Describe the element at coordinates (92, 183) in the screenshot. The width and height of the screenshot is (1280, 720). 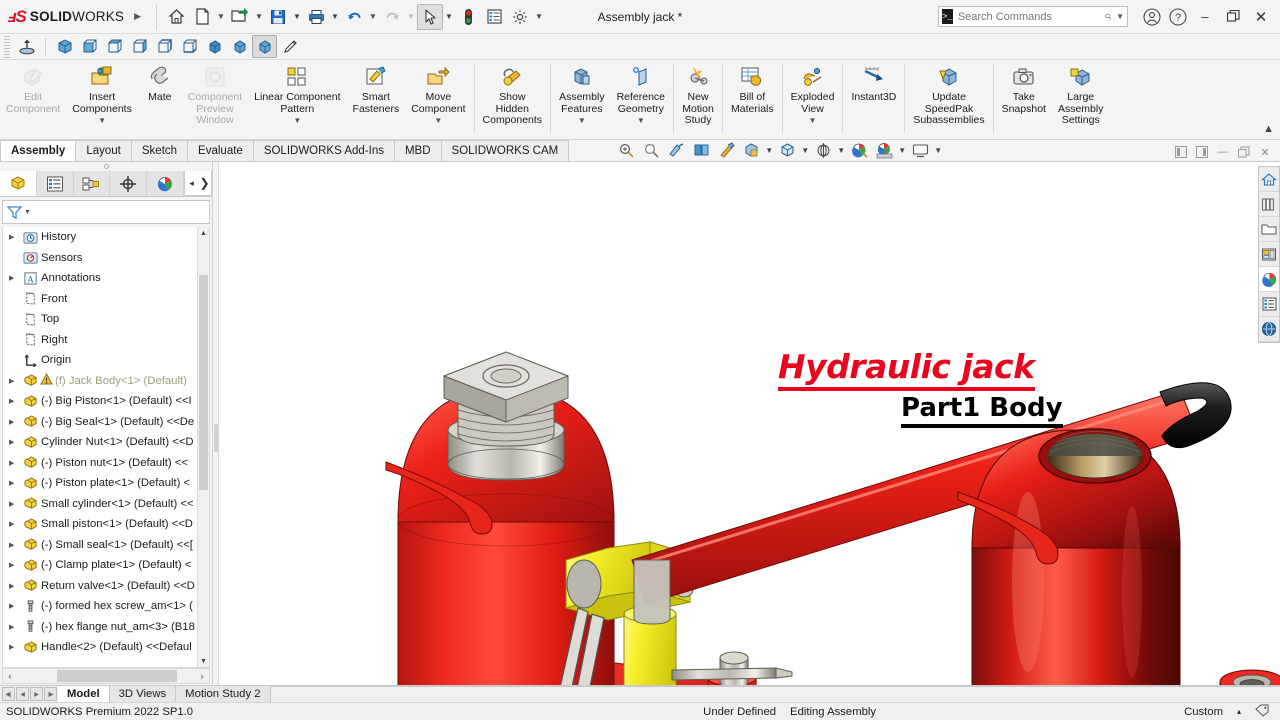
I see `configuration-manager-icon` at that location.